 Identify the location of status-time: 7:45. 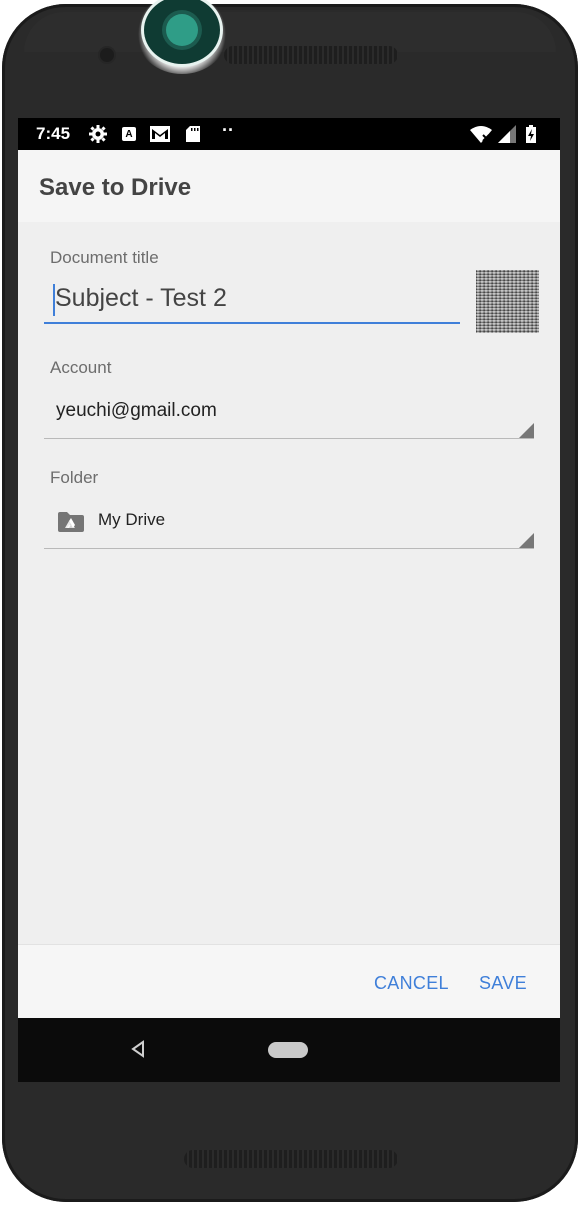
(53, 133).